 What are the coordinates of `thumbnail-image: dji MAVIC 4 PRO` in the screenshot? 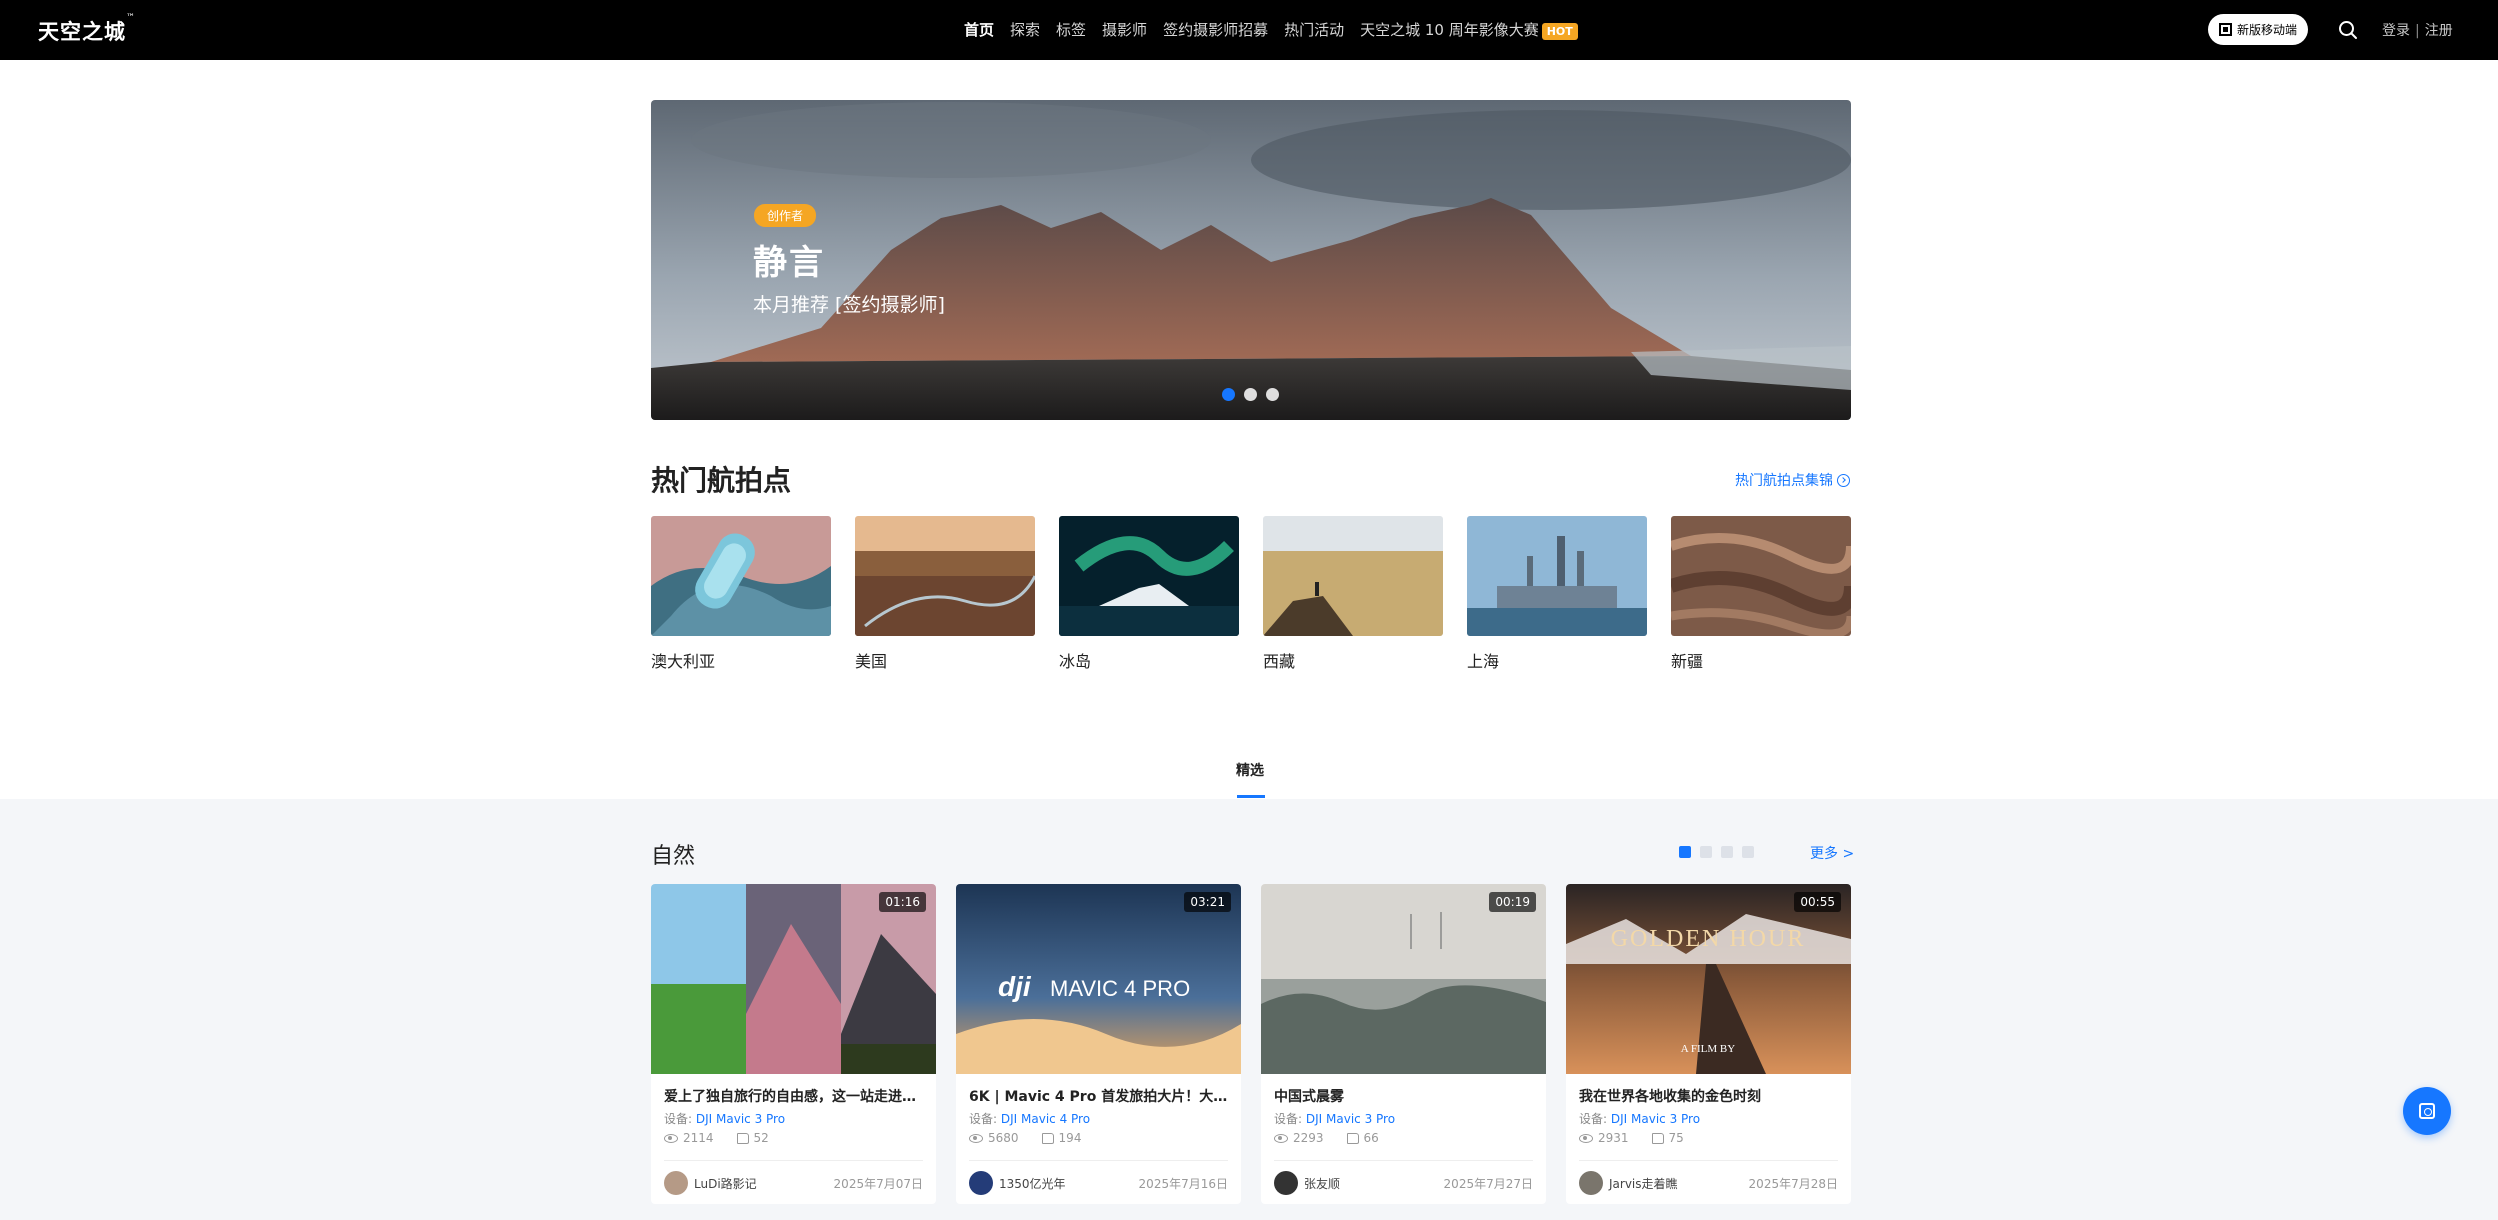 It's located at (1098, 979).